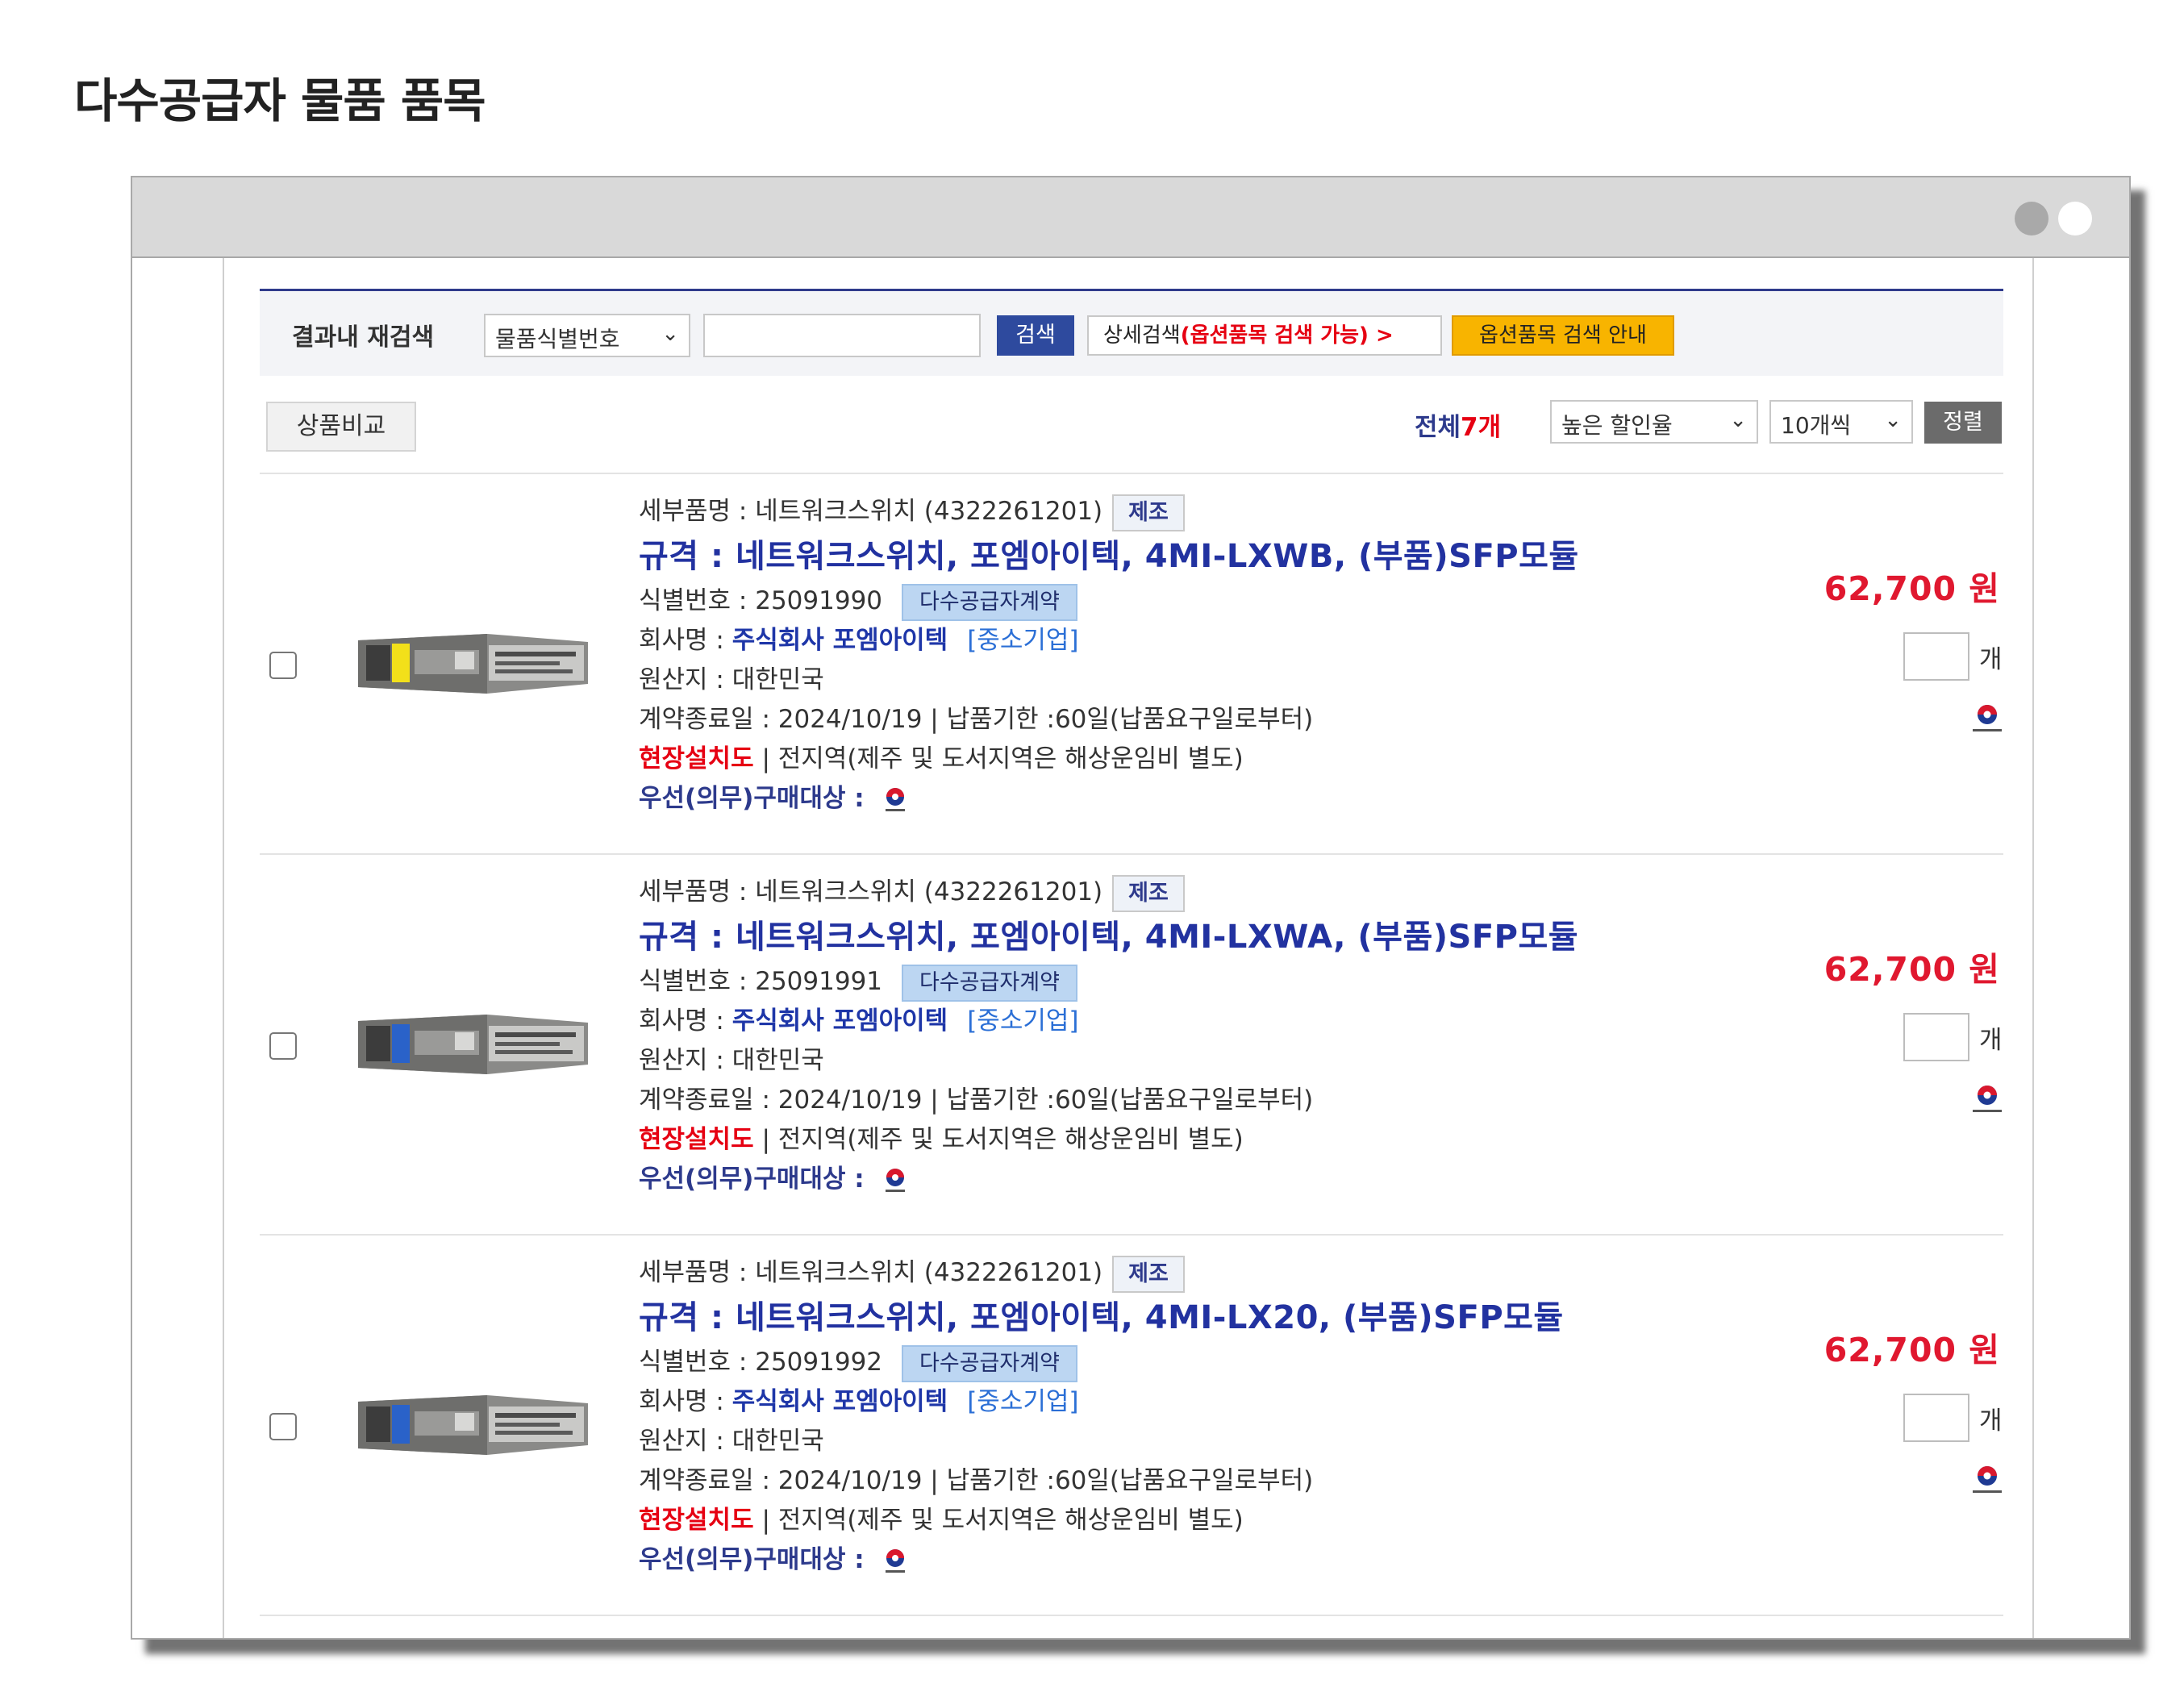 The image size is (2184, 1692). I want to click on sort-order-select: 높은 할인율 ⌄, so click(1654, 422).